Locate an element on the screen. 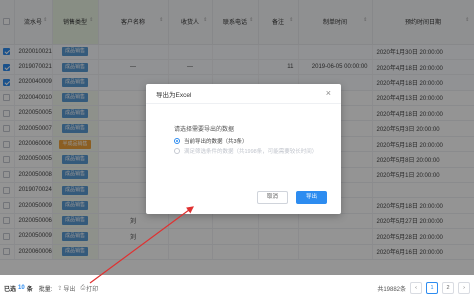 This screenshot has width=474, height=301. batch-export-label: 导出 is located at coordinates (69, 289).